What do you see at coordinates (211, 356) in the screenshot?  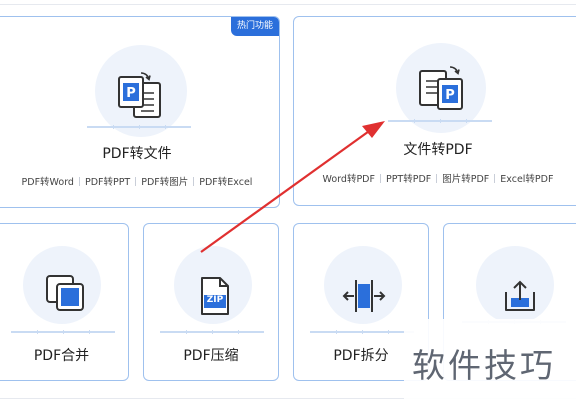 I see `pdf-compress-title: PDF压缩` at bounding box center [211, 356].